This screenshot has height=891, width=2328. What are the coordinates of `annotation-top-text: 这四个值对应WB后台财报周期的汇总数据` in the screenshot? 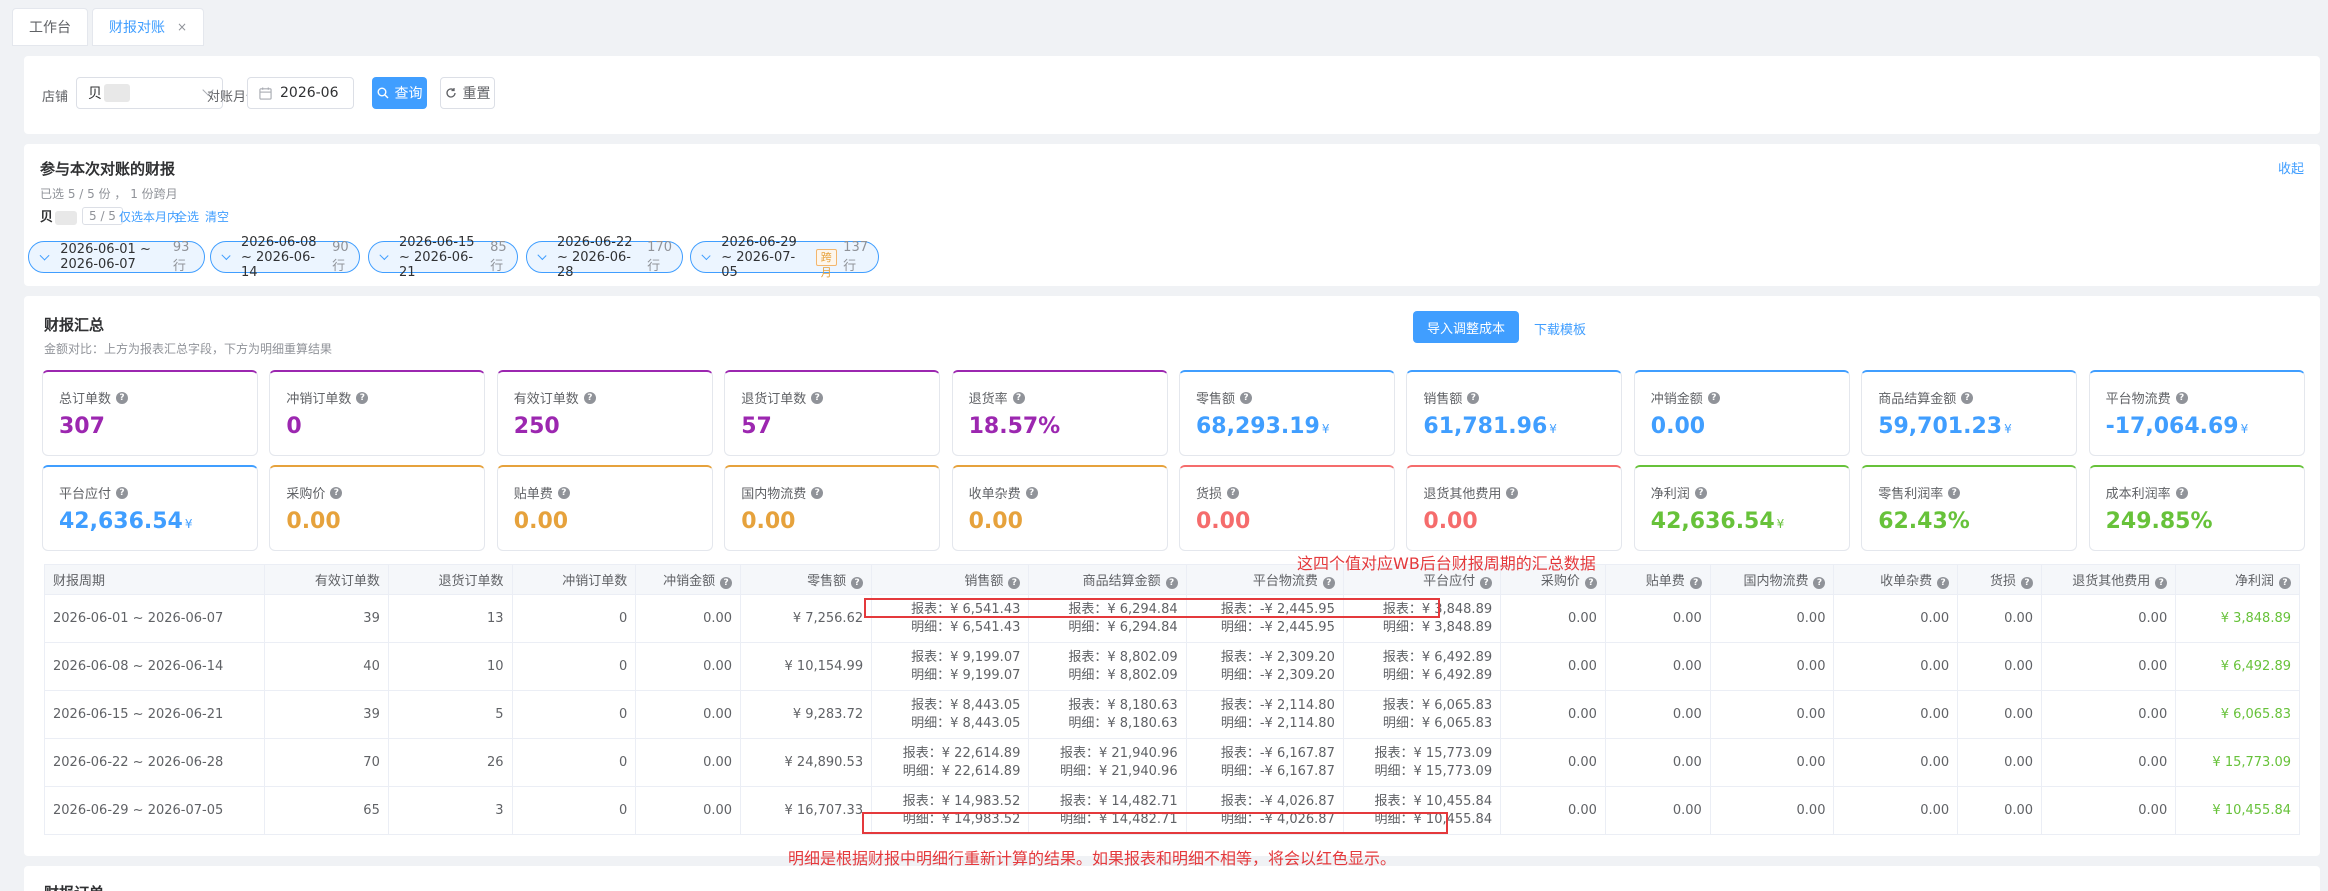 It's located at (1446, 563).